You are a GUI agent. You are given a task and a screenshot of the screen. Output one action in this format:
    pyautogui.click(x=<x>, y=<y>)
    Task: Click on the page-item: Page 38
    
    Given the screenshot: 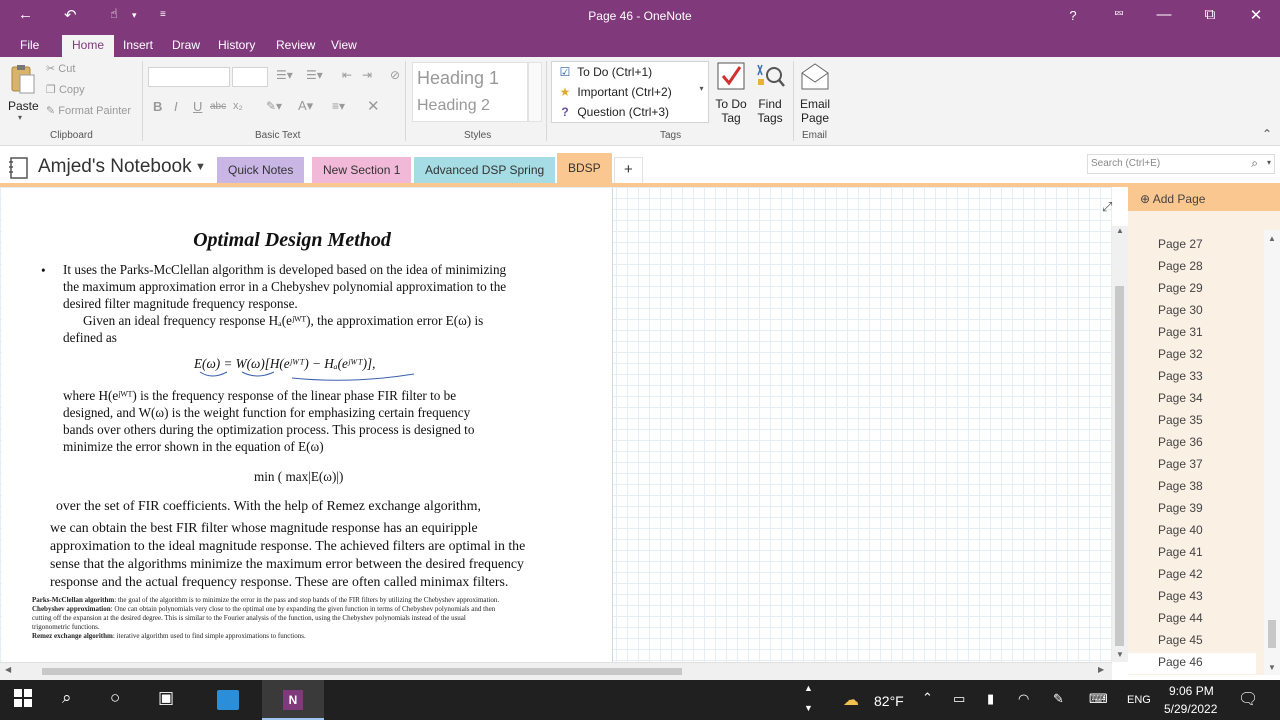 What is the action you would take?
    pyautogui.click(x=1180, y=486)
    